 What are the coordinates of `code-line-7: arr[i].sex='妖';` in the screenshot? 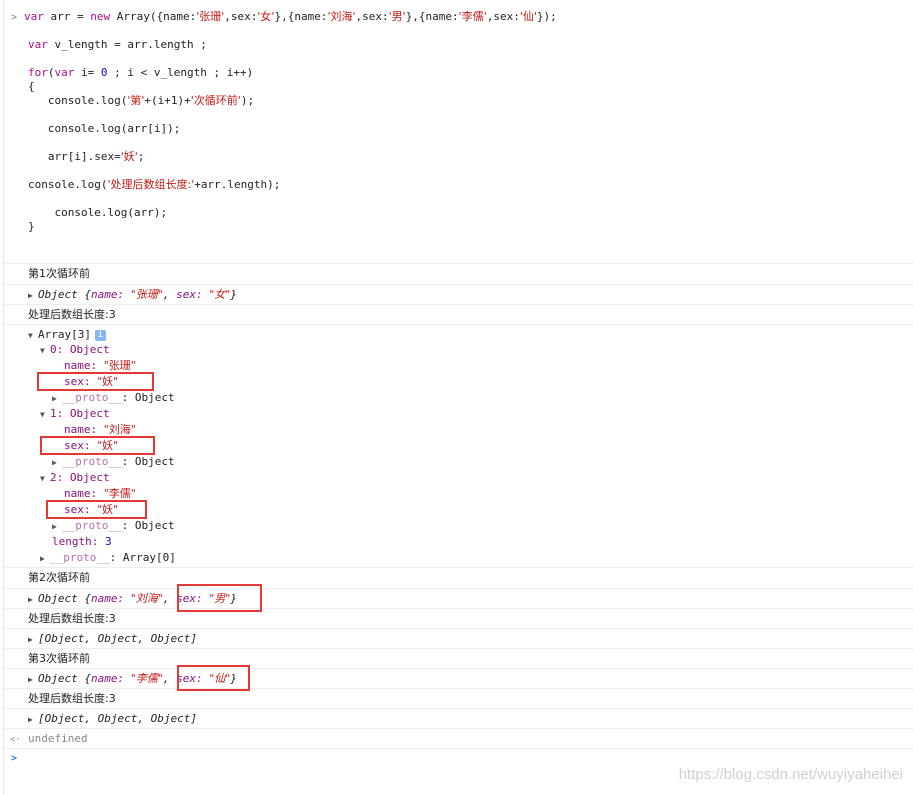 It's located at (470, 157).